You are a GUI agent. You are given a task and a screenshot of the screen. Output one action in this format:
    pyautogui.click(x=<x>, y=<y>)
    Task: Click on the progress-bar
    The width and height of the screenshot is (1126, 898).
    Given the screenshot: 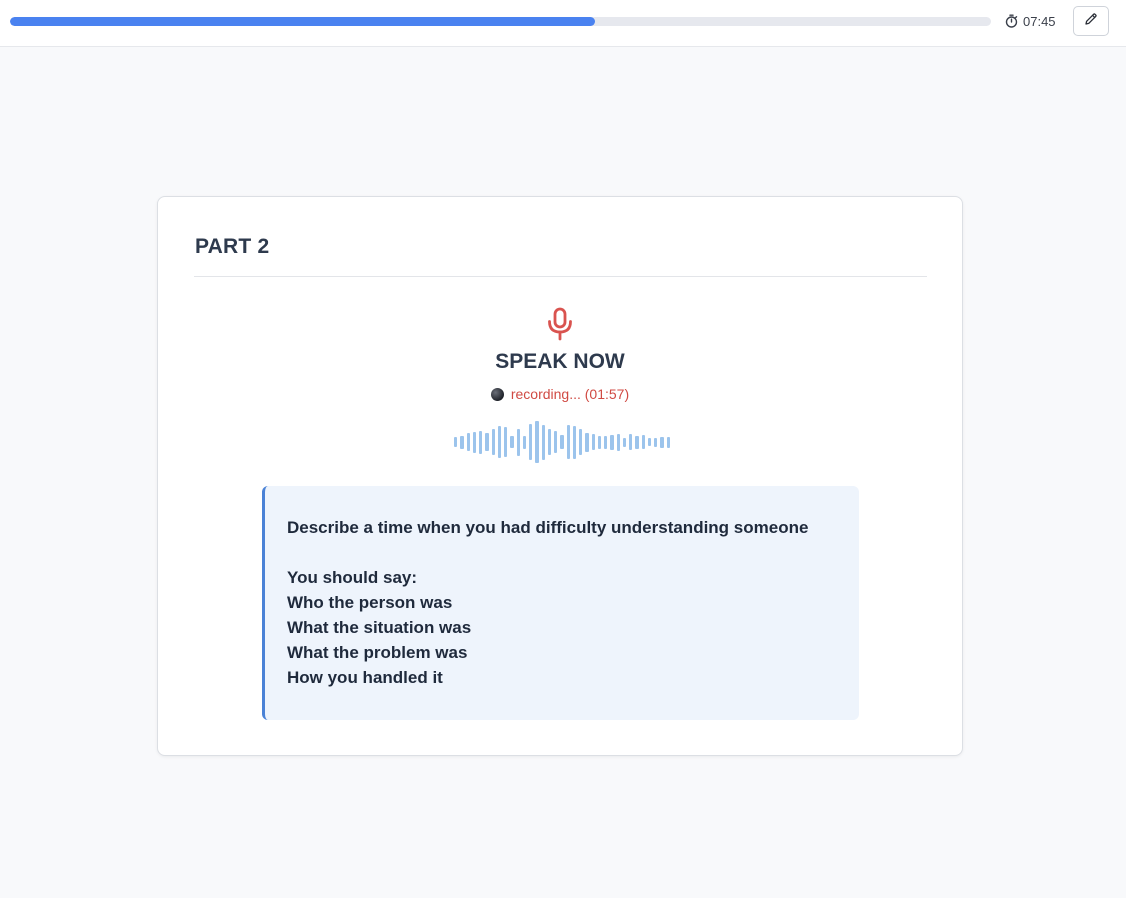 What is the action you would take?
    pyautogui.click(x=500, y=21)
    